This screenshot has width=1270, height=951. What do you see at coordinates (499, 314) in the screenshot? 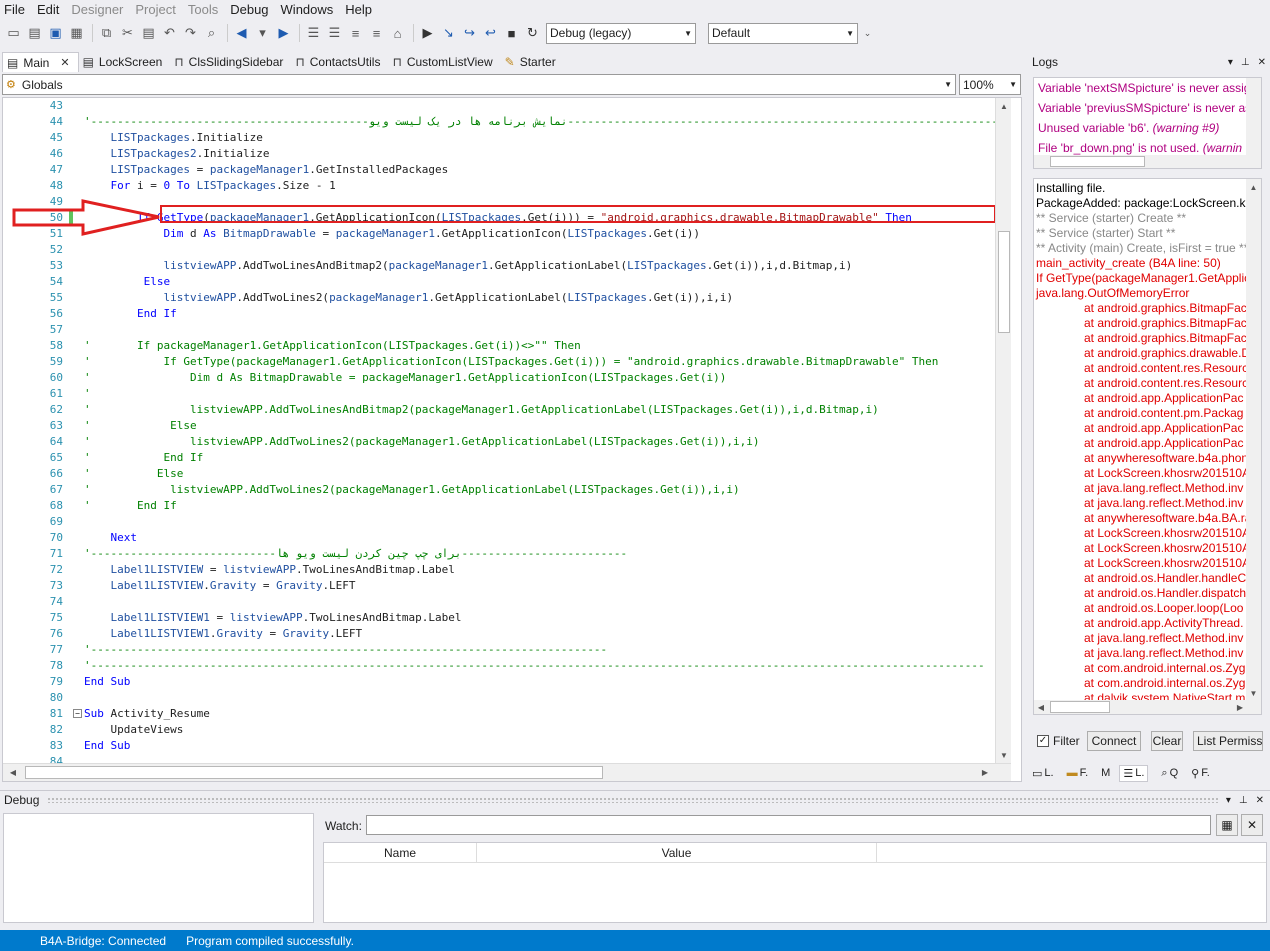
I see `code-line: 56 End If` at bounding box center [499, 314].